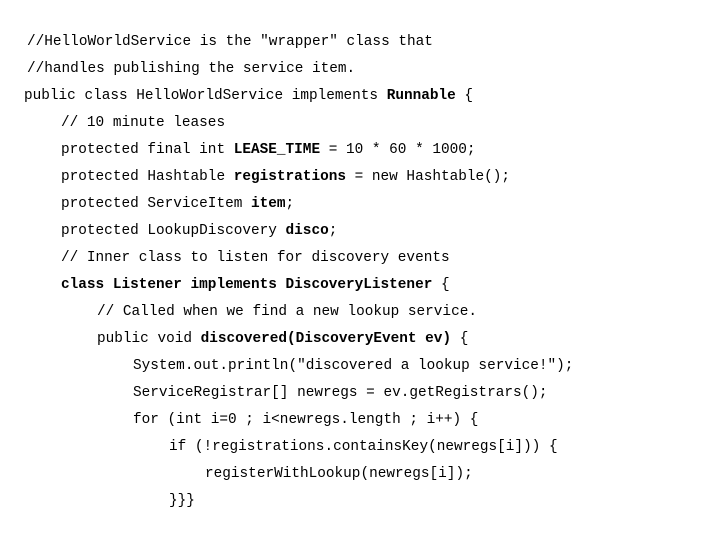 This screenshot has height=540, width=720. I want to click on code-line-field: protected ServiceItem item;, so click(177, 204).